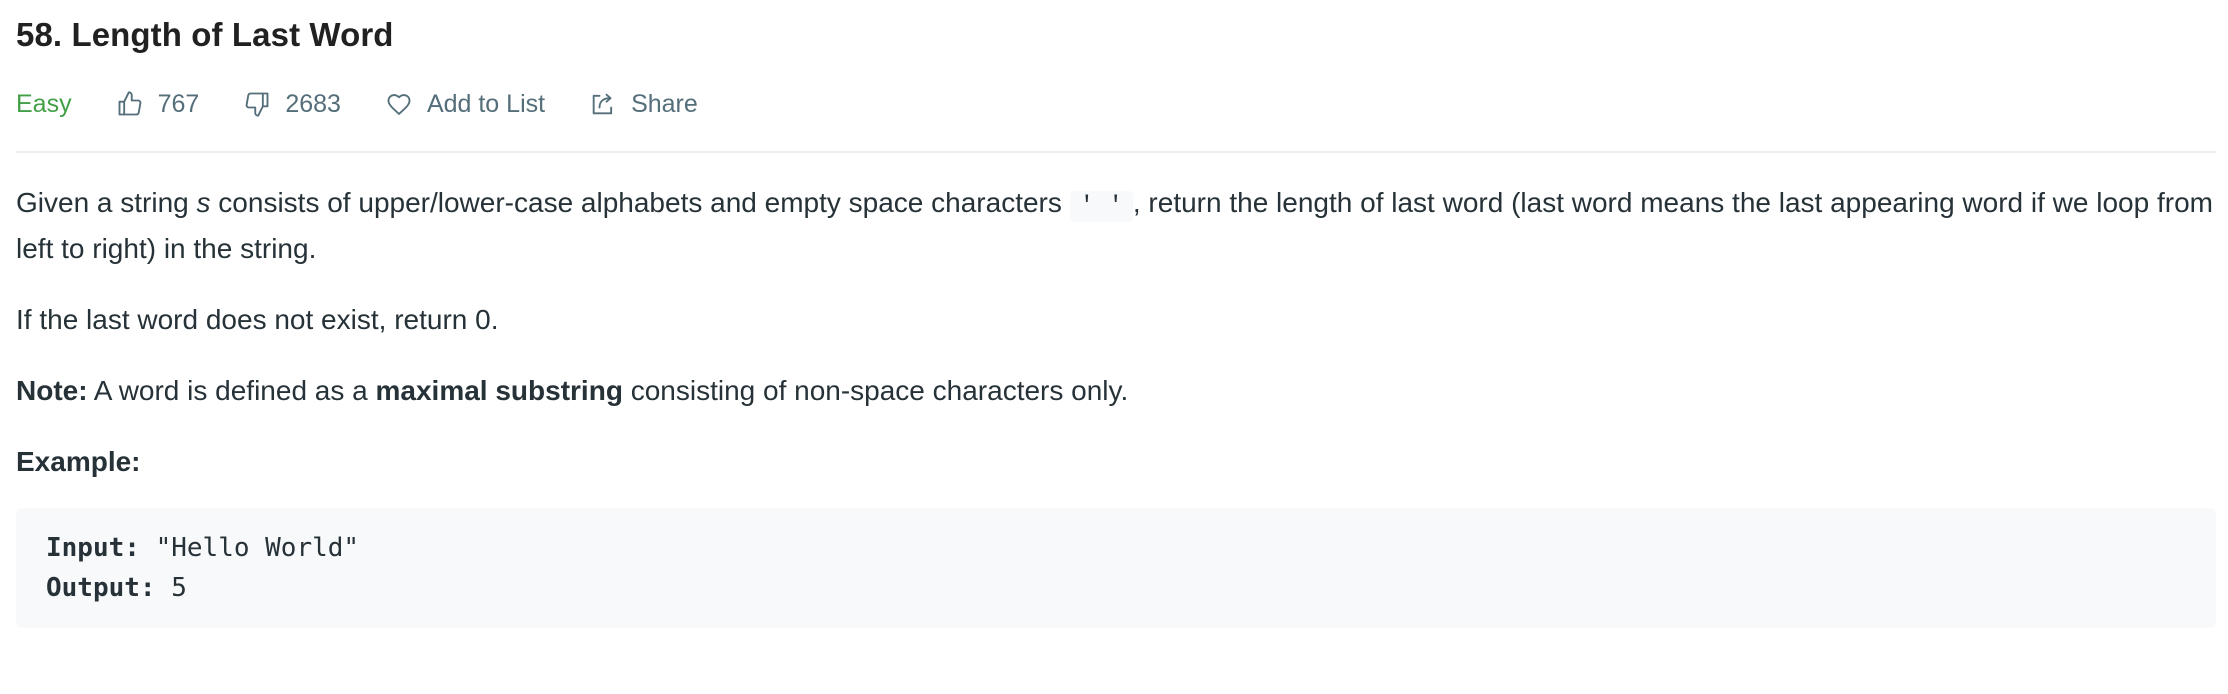 Image resolution: width=2228 pixels, height=694 pixels. Describe the element at coordinates (231, 390) in the screenshot. I see `note-text-start: A word is defined as a` at that location.